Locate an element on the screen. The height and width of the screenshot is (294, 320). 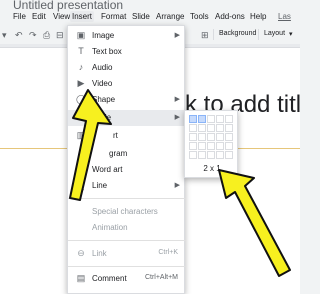
add-slide-caret-icon: ▾ is located at coordinates (4, 35).